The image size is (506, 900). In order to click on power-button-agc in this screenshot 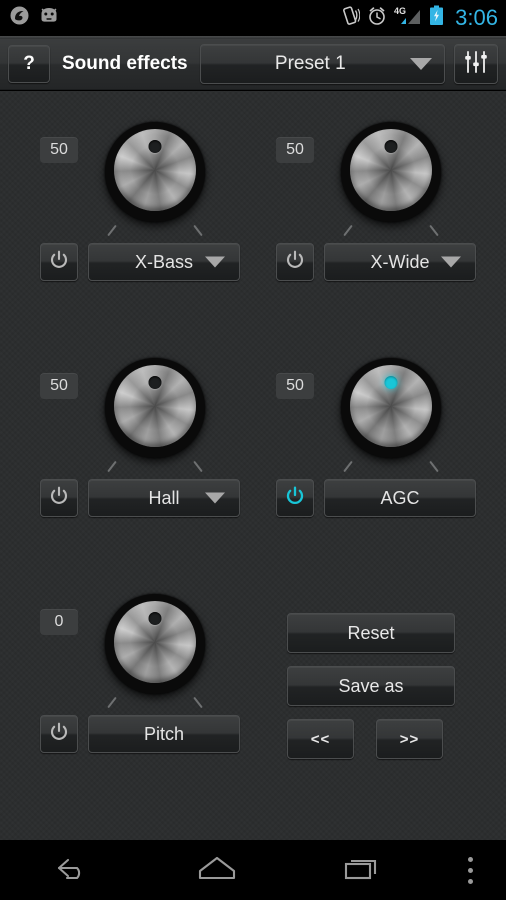, I will do `click(295, 498)`.